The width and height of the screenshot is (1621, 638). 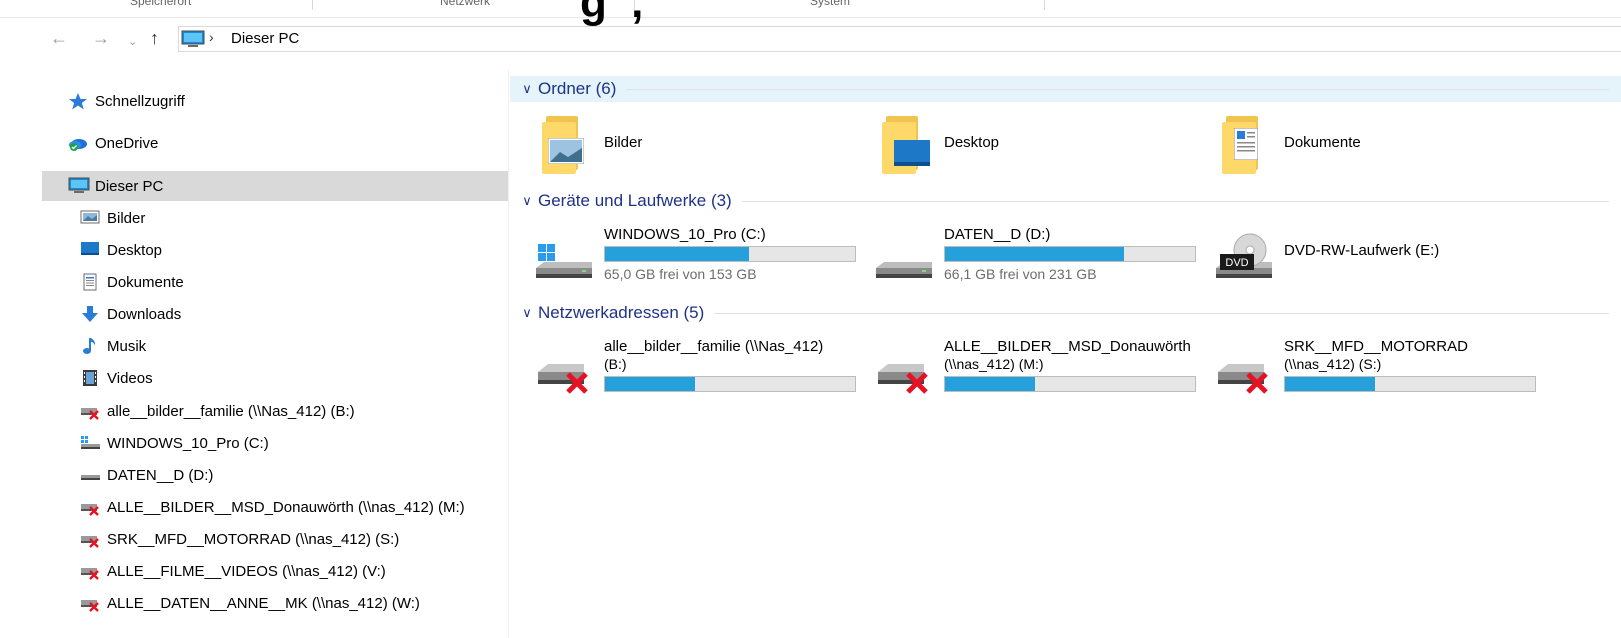 I want to click on ribbon-label-location: Speicherort, so click(x=160, y=4).